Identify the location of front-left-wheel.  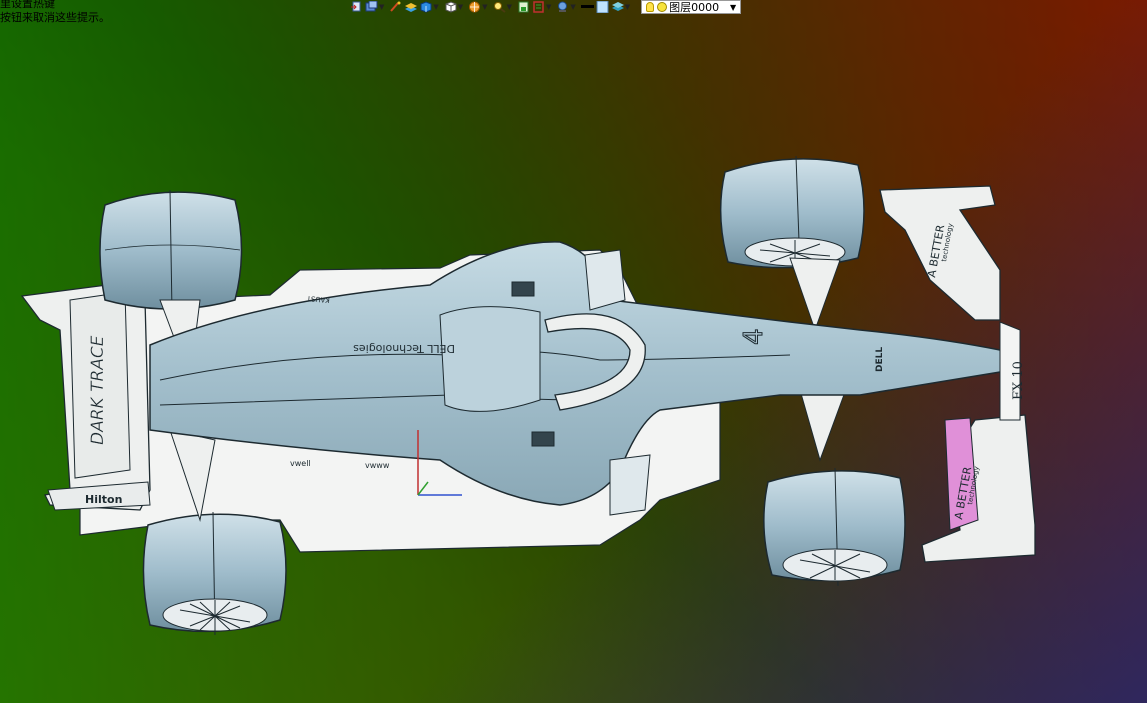
(792, 213).